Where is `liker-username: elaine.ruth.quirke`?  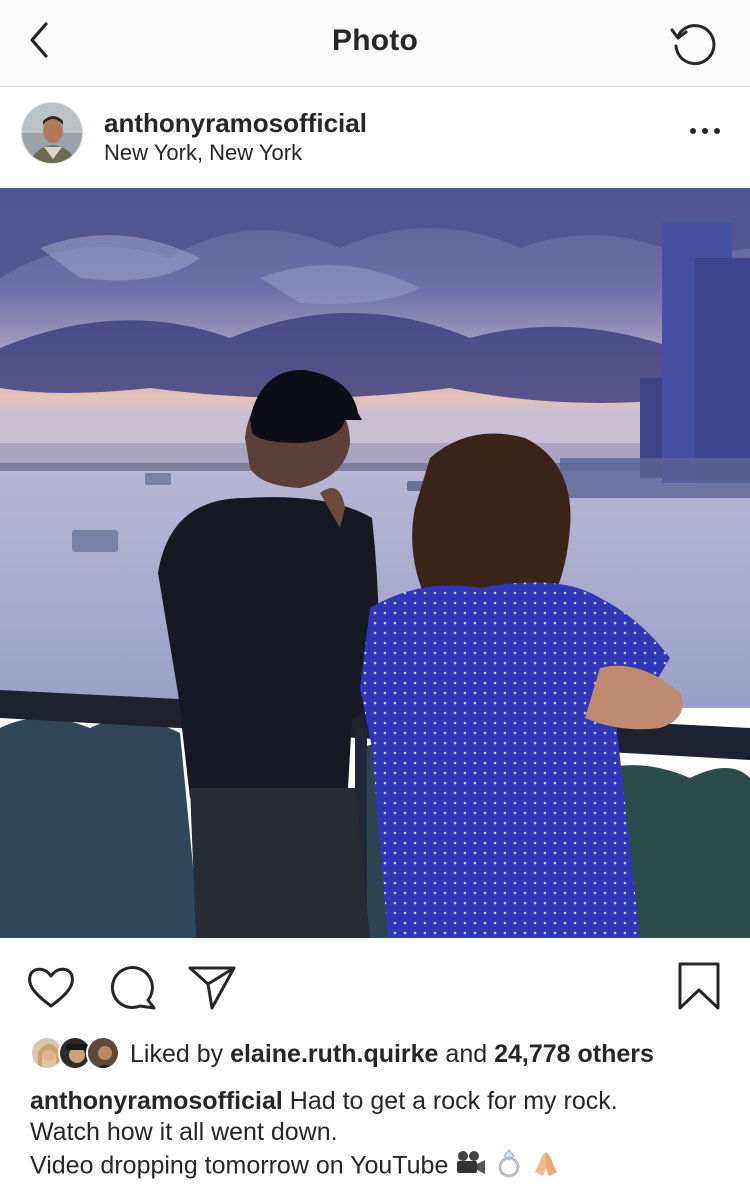 liker-username: elaine.ruth.quirke is located at coordinates (334, 1054).